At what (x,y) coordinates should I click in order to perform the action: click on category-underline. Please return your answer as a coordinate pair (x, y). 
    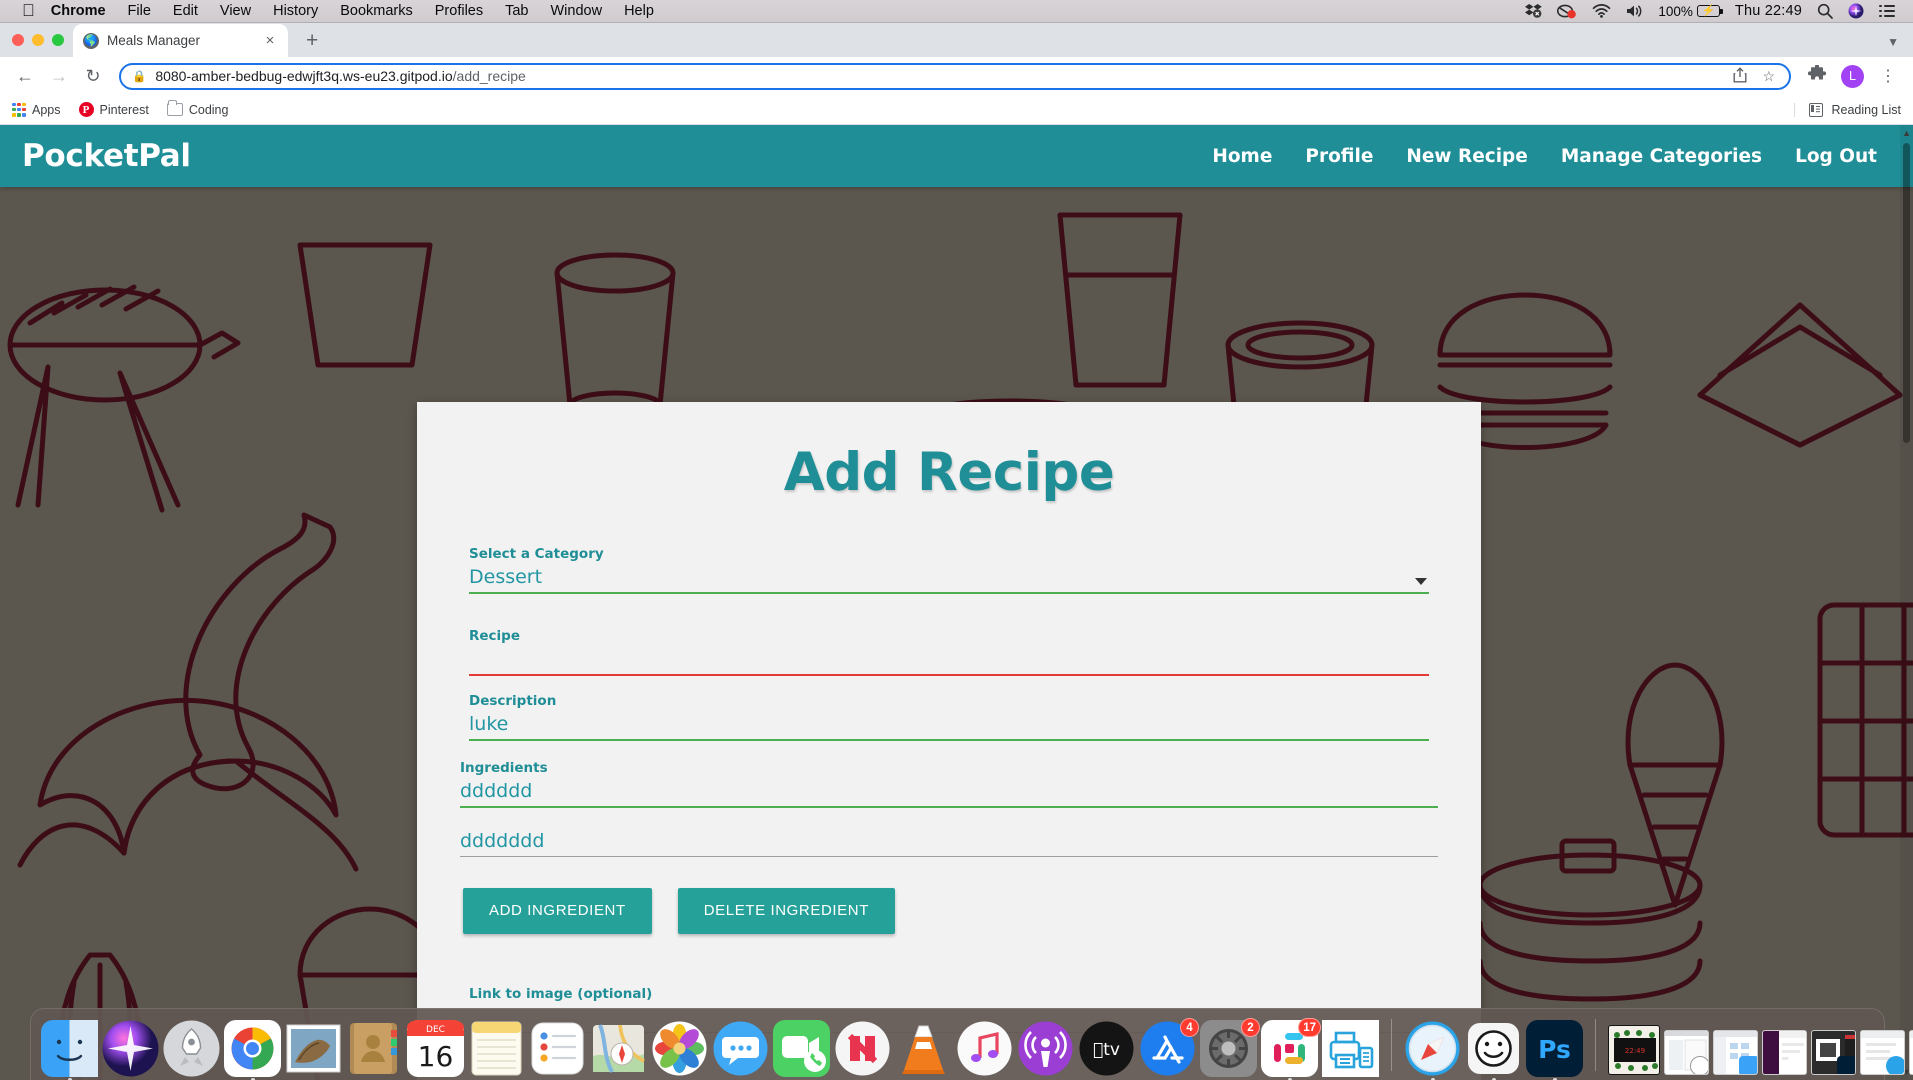
    Looking at the image, I should click on (949, 593).